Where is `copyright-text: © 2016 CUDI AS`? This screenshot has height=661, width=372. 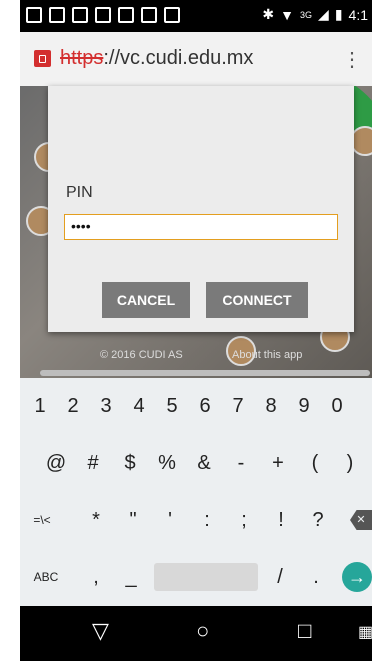 copyright-text: © 2016 CUDI AS is located at coordinates (141, 355).